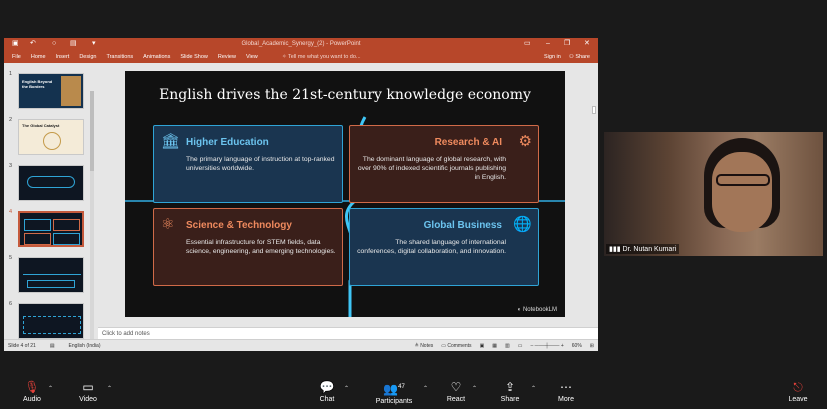 The image size is (827, 409). I want to click on react-button: ♡ React, so click(456, 391).